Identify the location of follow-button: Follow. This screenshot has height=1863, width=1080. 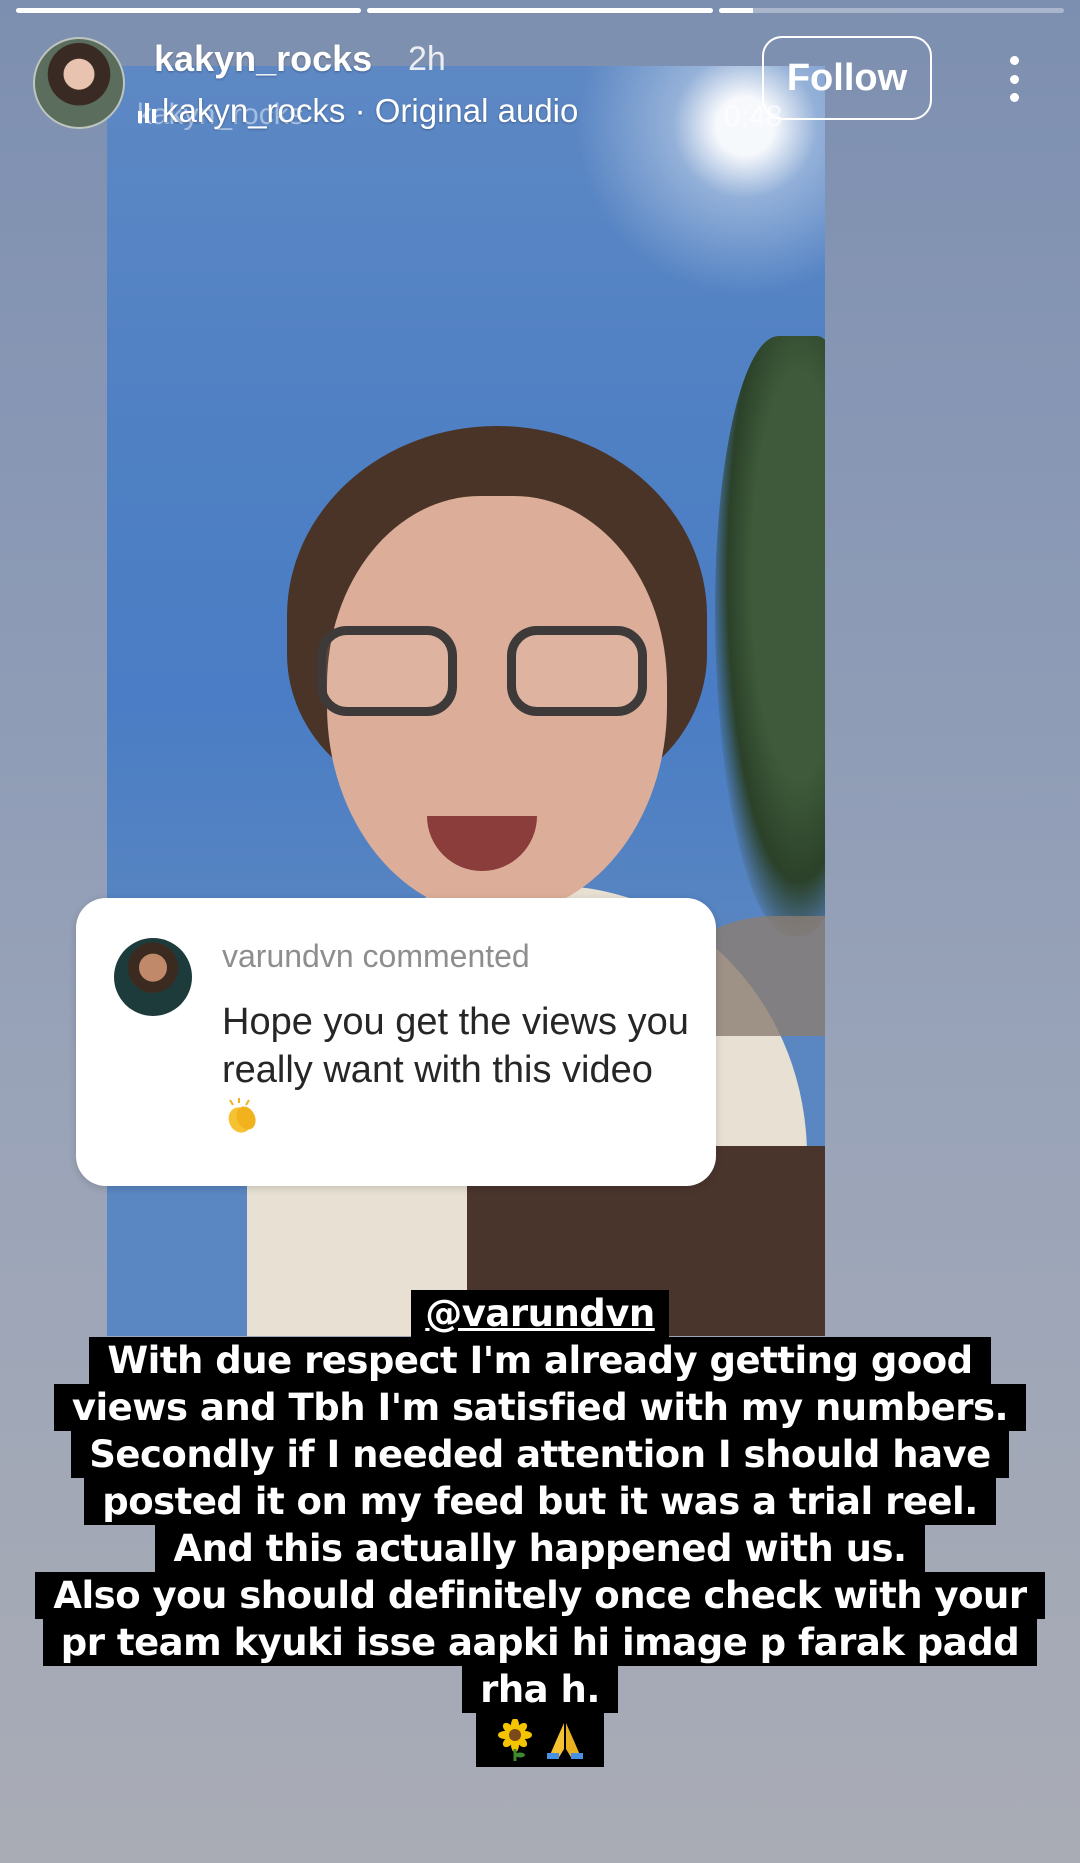
(847, 78).